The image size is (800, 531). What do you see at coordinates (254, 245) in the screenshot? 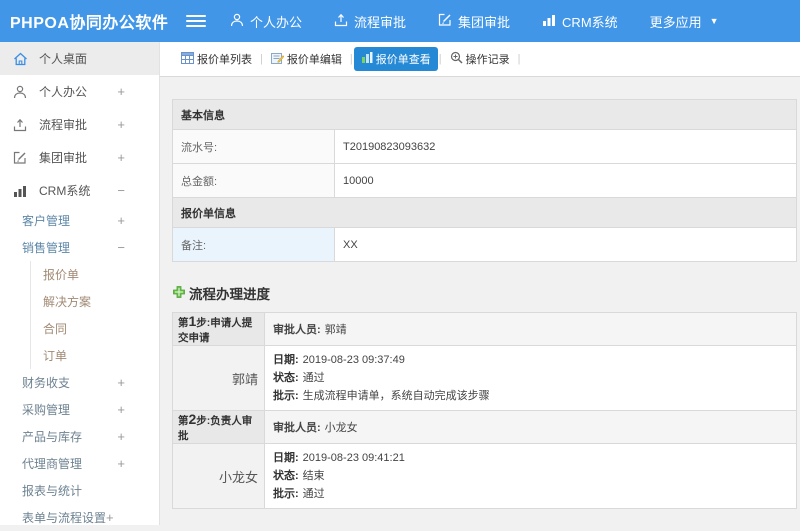
I see `field-label-remark: 备注:` at bounding box center [254, 245].